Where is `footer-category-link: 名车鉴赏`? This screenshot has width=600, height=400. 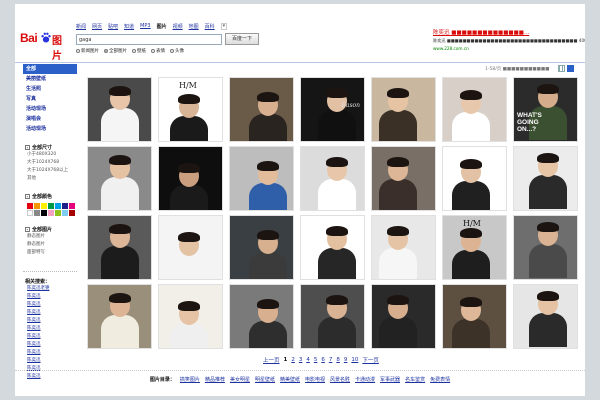 footer-category-link: 名车鉴赏 is located at coordinates (415, 380).